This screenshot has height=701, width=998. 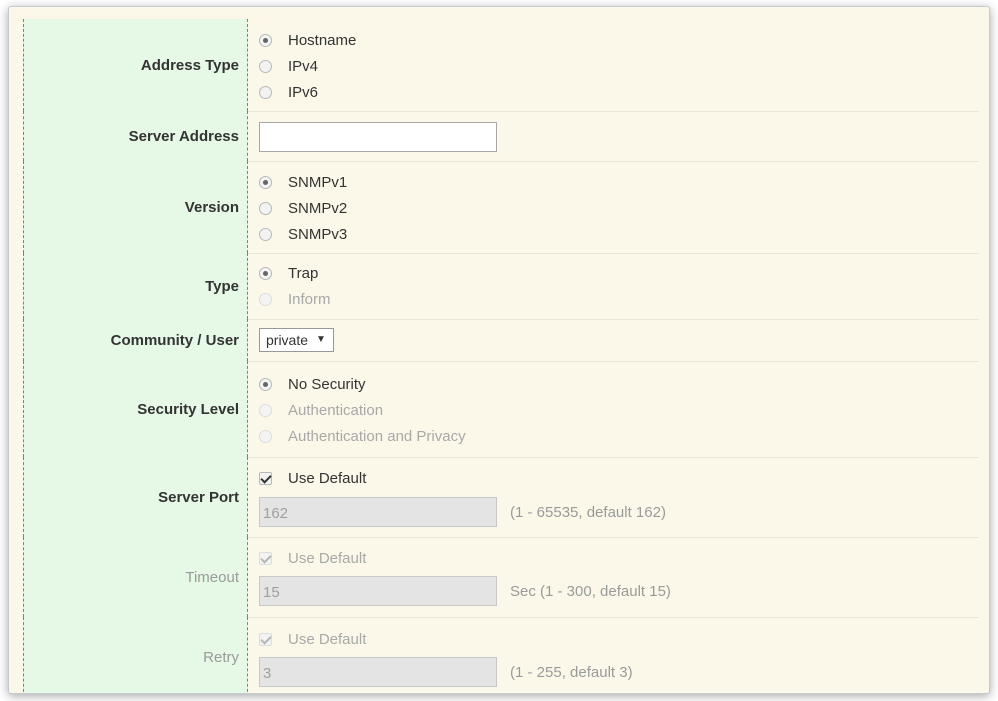 I want to click on trap-radio, so click(x=265, y=273).